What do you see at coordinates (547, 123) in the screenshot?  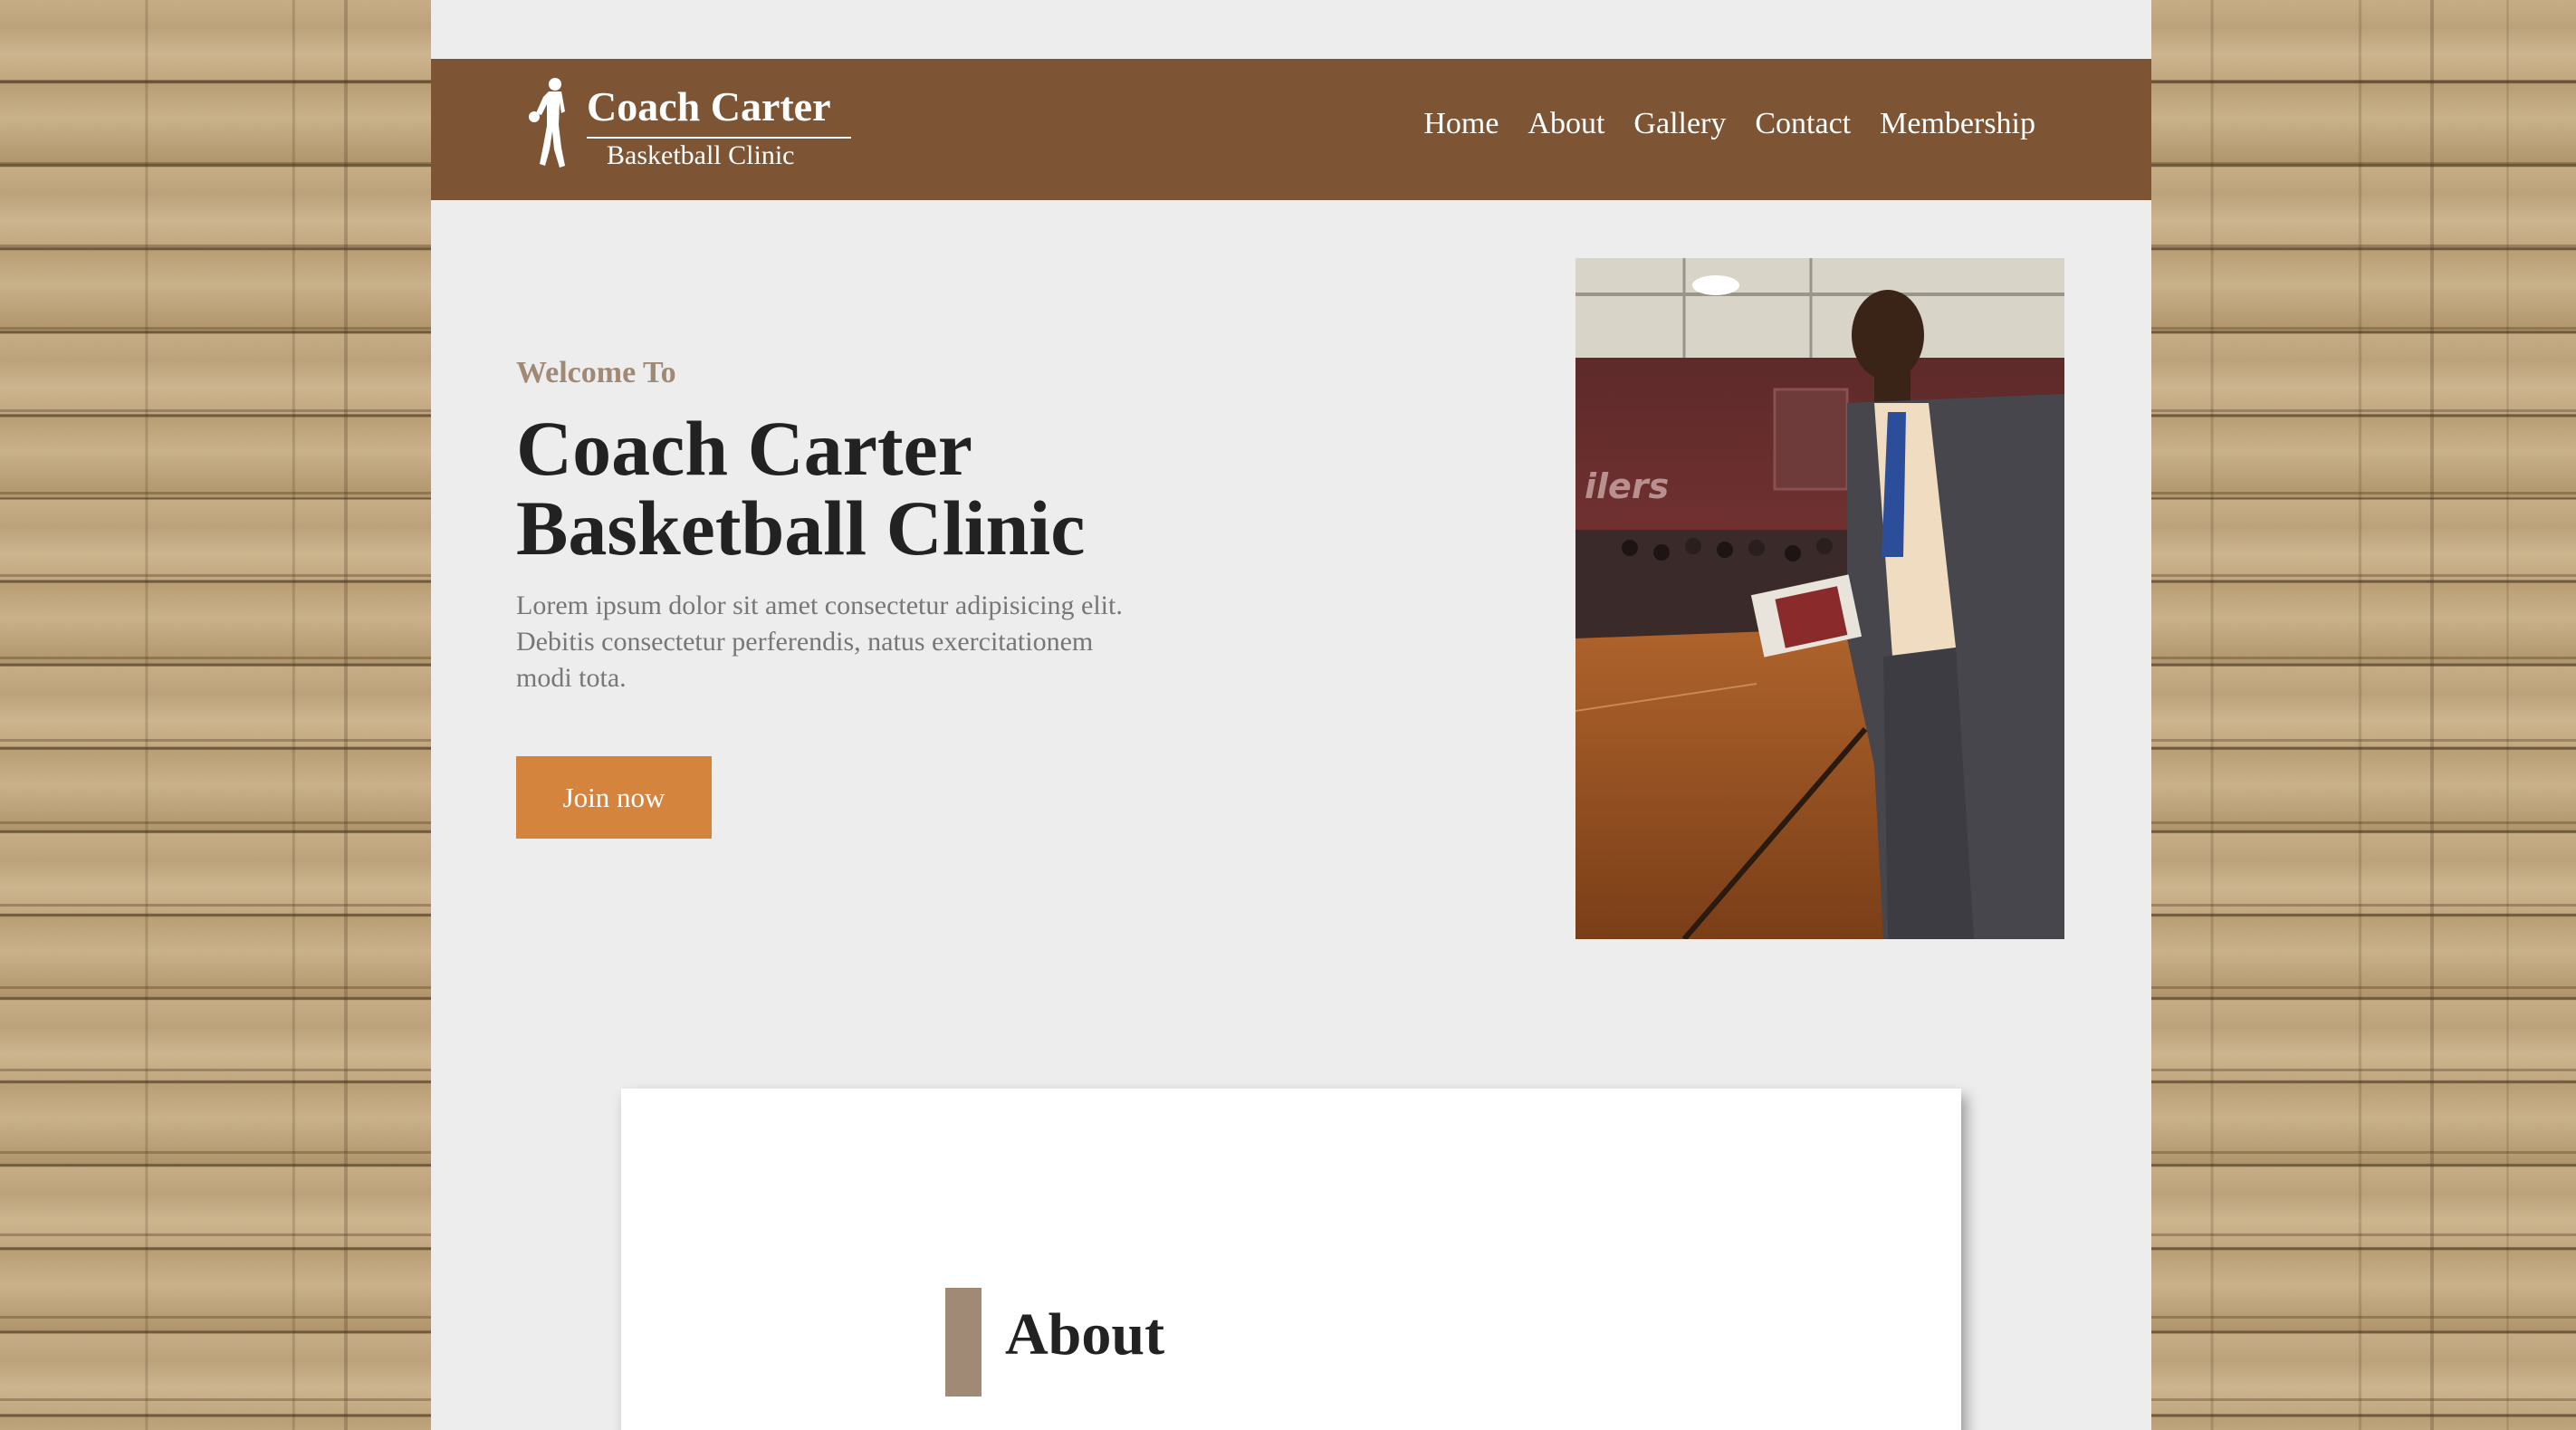 I see `basketball-player-silhouette-icon` at bounding box center [547, 123].